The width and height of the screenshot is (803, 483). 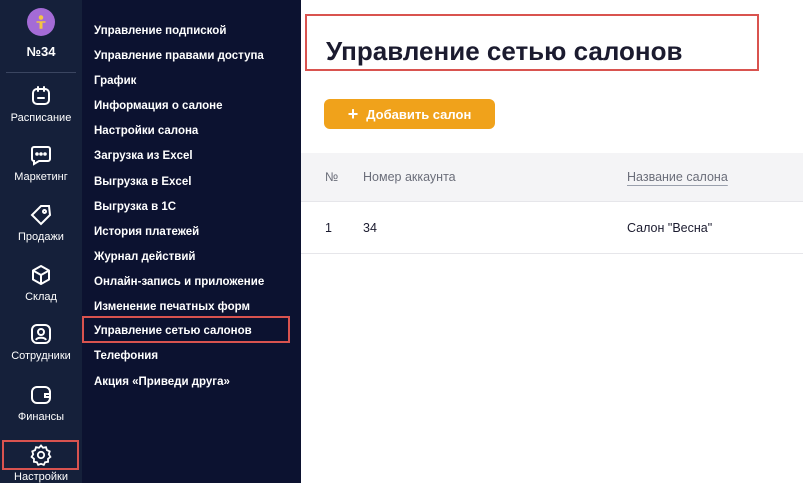 What do you see at coordinates (353, 114) in the screenshot?
I see `plus-icon: +` at bounding box center [353, 114].